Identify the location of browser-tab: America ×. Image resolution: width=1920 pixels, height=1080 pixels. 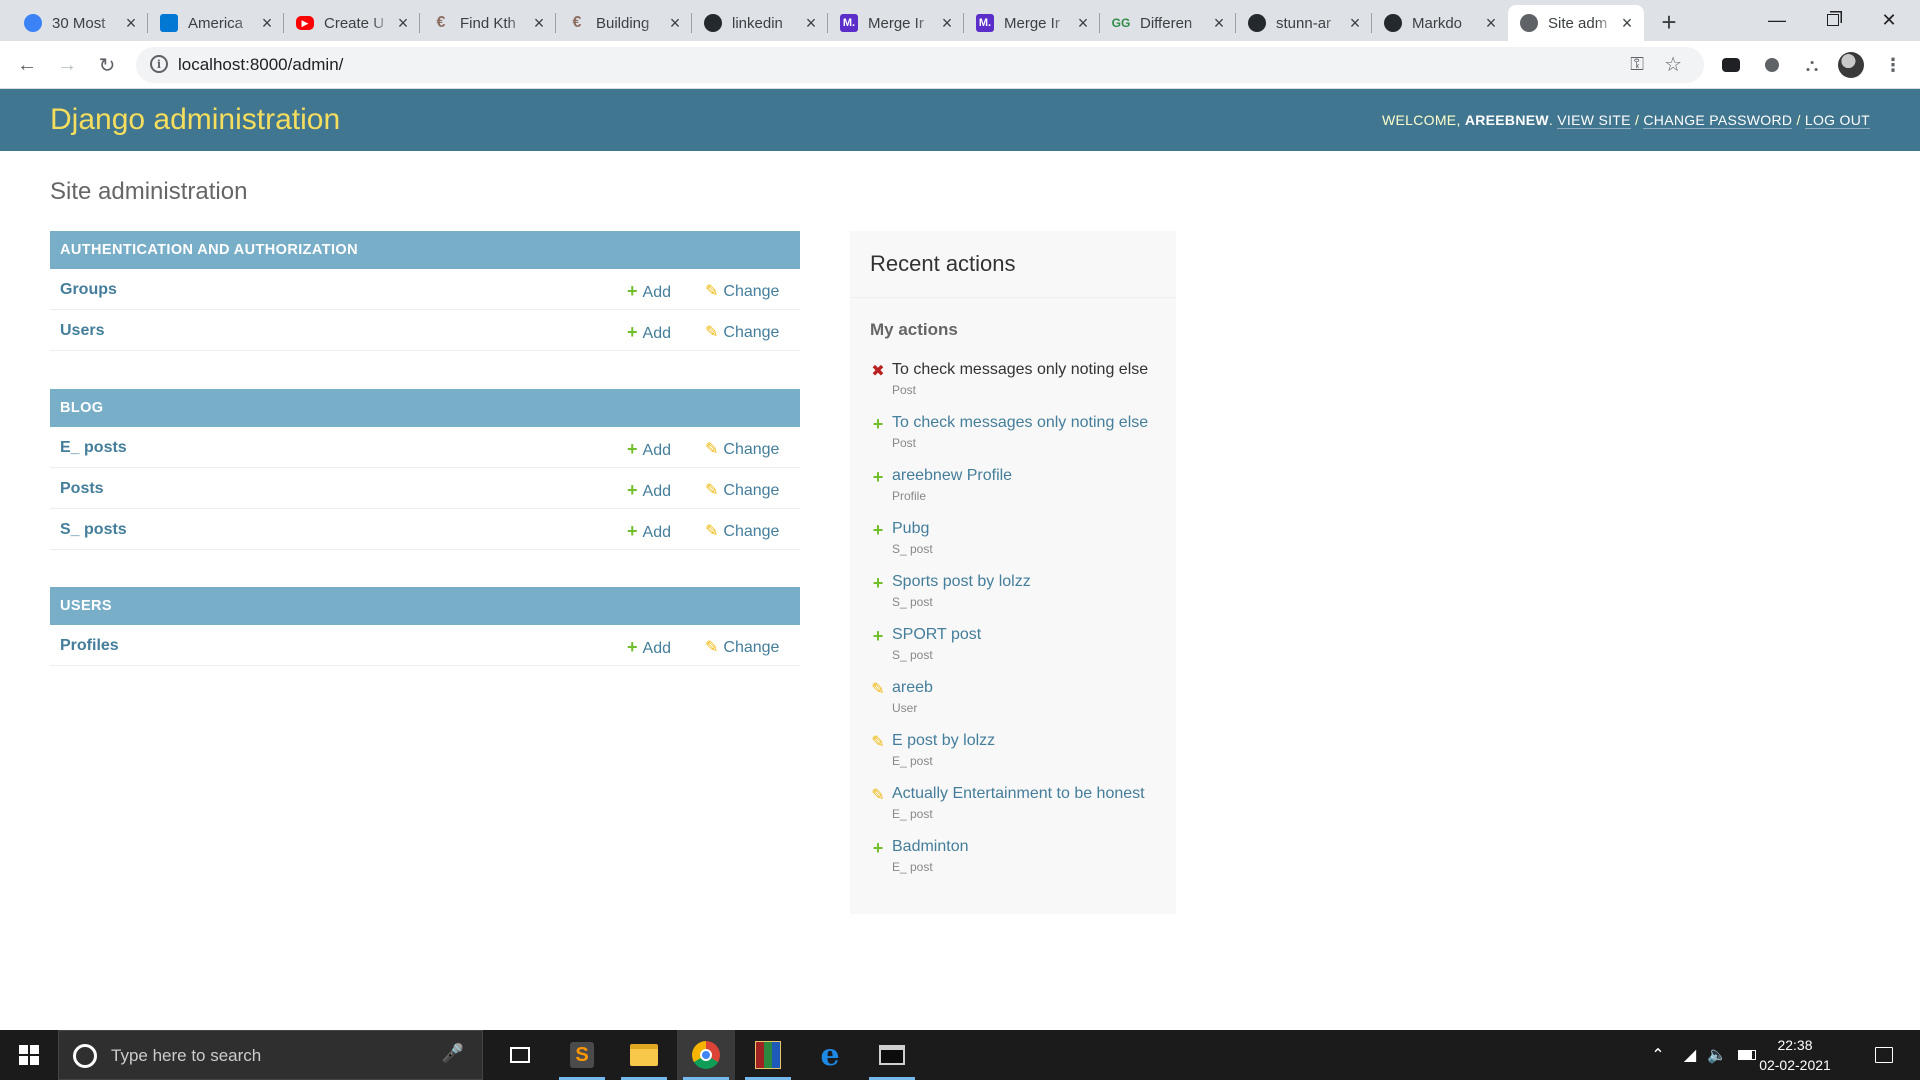
(216, 23).